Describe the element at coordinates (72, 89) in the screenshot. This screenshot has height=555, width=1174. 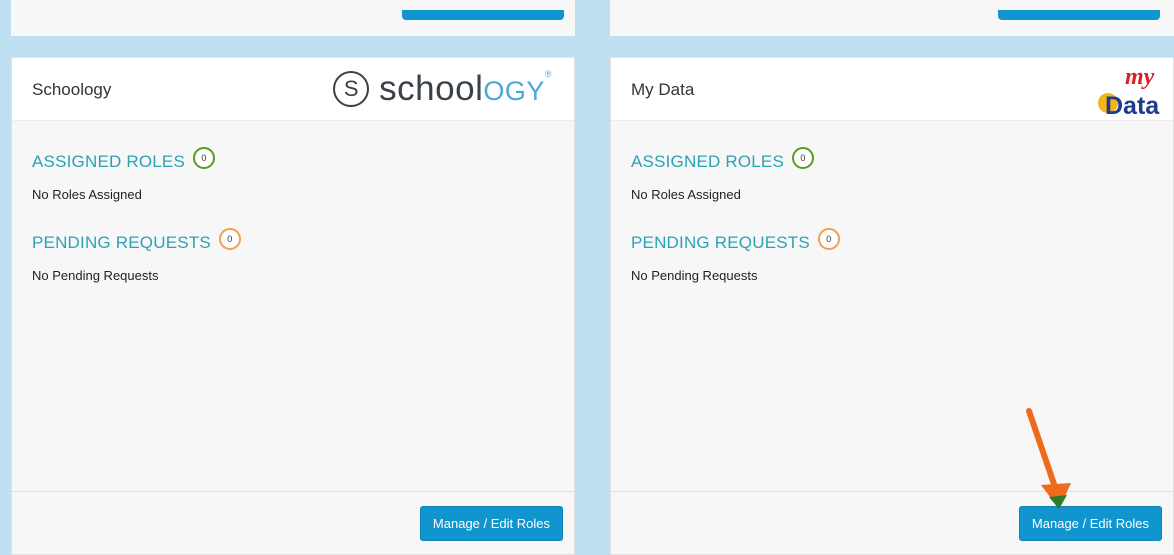
I see `card-title: Schoology` at that location.